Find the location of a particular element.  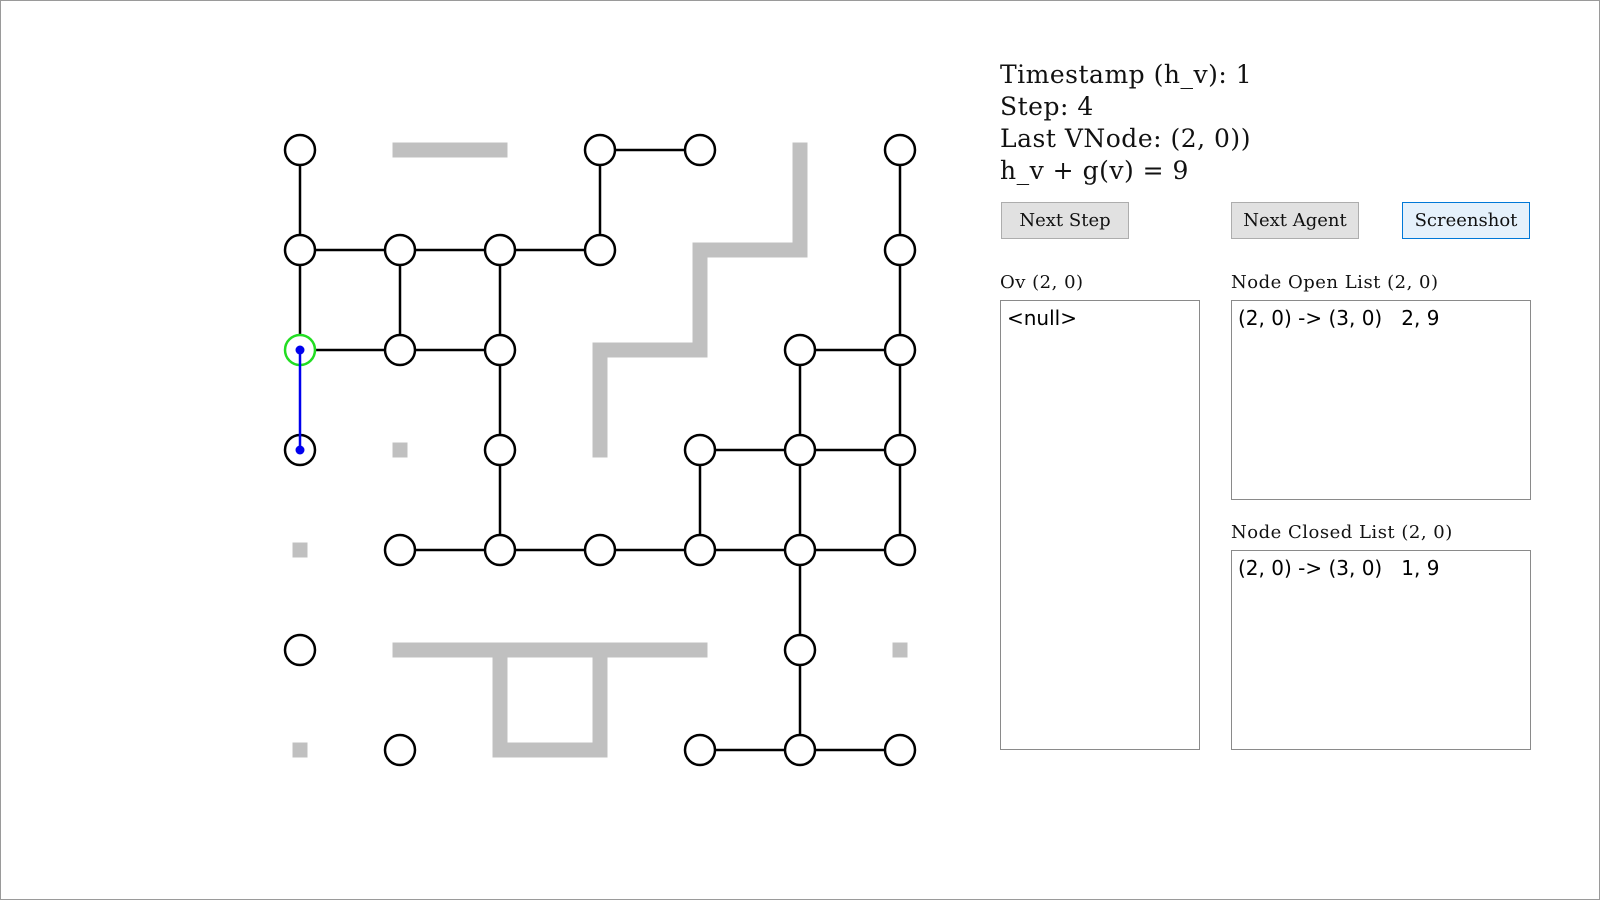

list-item: (2, 0) -> (3, 0) 1, 9 is located at coordinates (1381, 568).